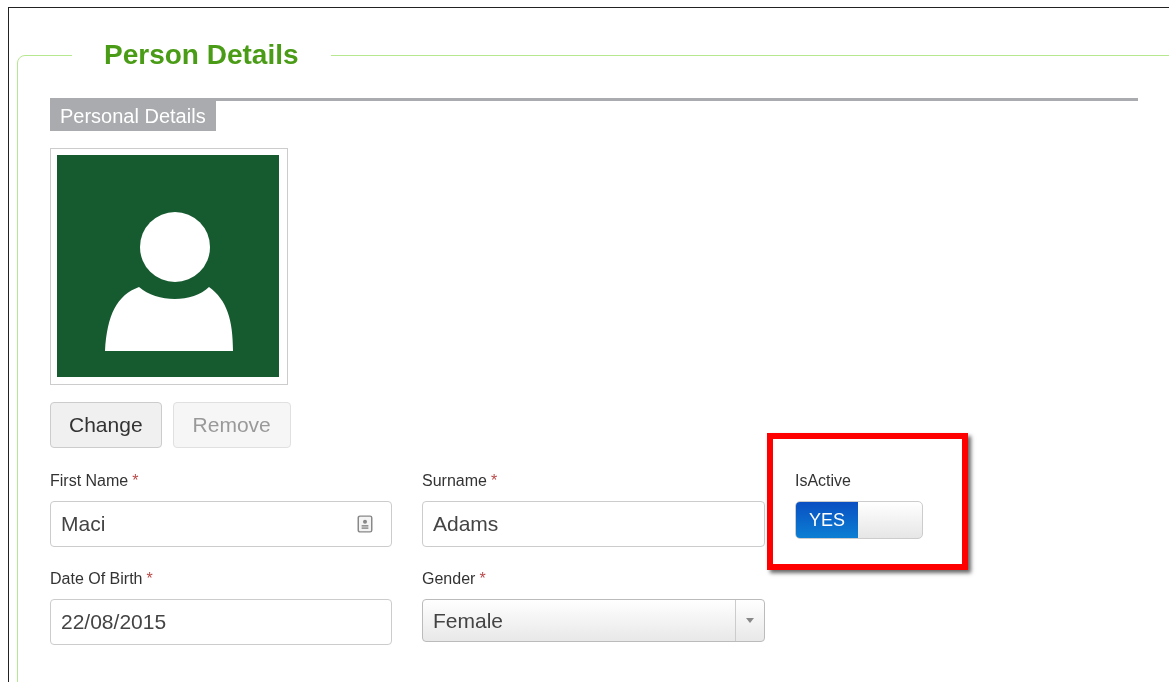 This screenshot has height=682, width=1169. What do you see at coordinates (750, 620) in the screenshot?
I see `caret-icon` at bounding box center [750, 620].